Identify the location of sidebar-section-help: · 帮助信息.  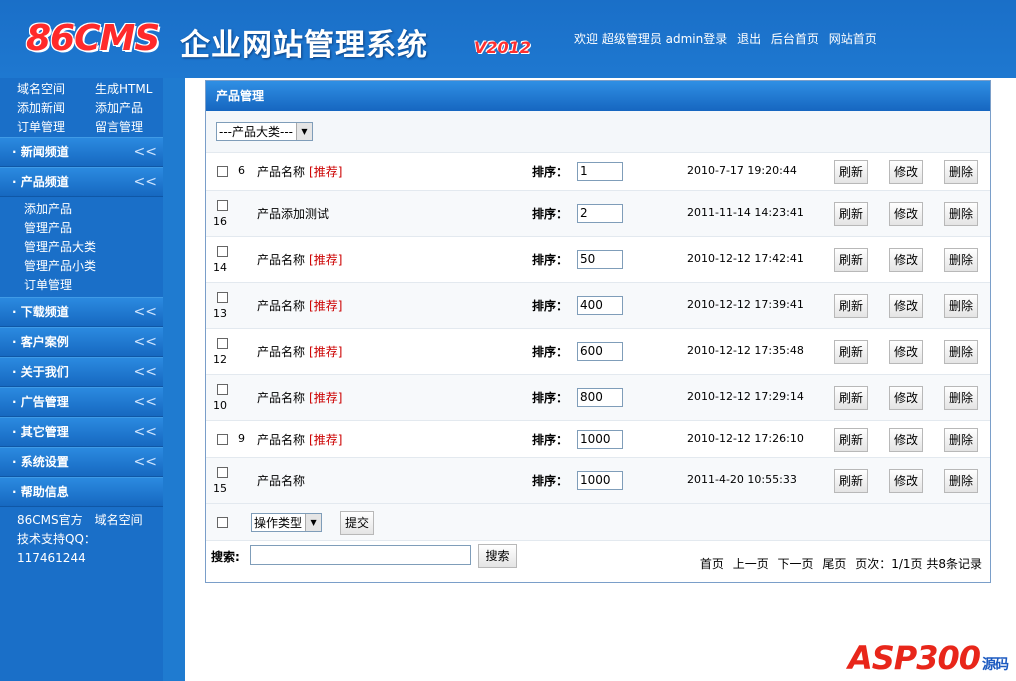
(81, 492).